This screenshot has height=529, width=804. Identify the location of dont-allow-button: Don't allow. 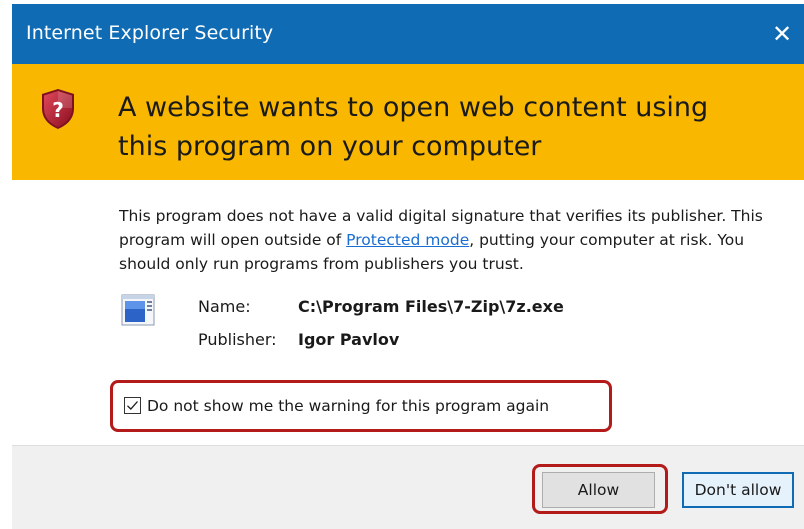
(738, 490).